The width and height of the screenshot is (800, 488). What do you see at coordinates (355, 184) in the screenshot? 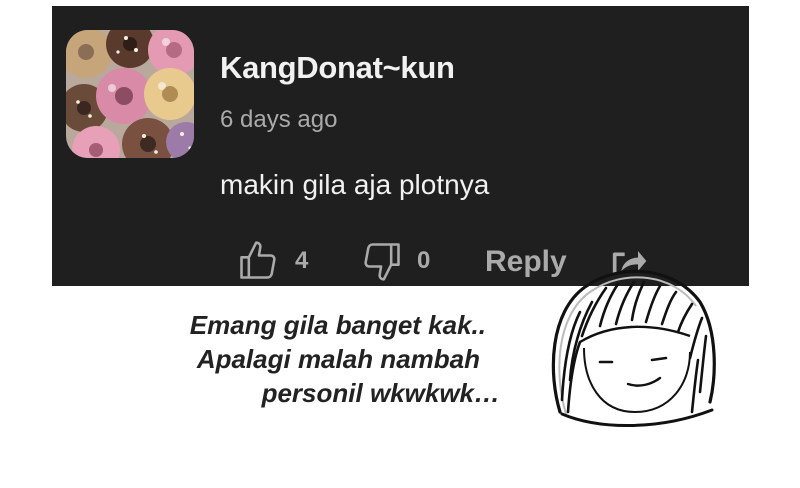
I see `comment-body: makin gila aja plotnya` at bounding box center [355, 184].